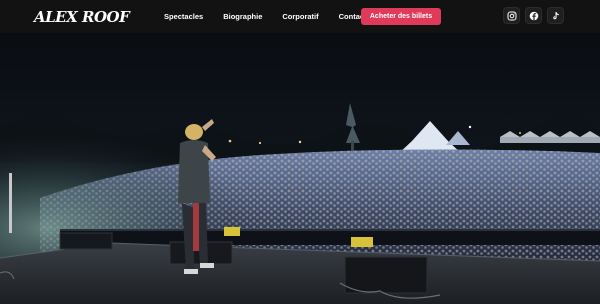  I want to click on tiktok-icon, so click(555, 15).